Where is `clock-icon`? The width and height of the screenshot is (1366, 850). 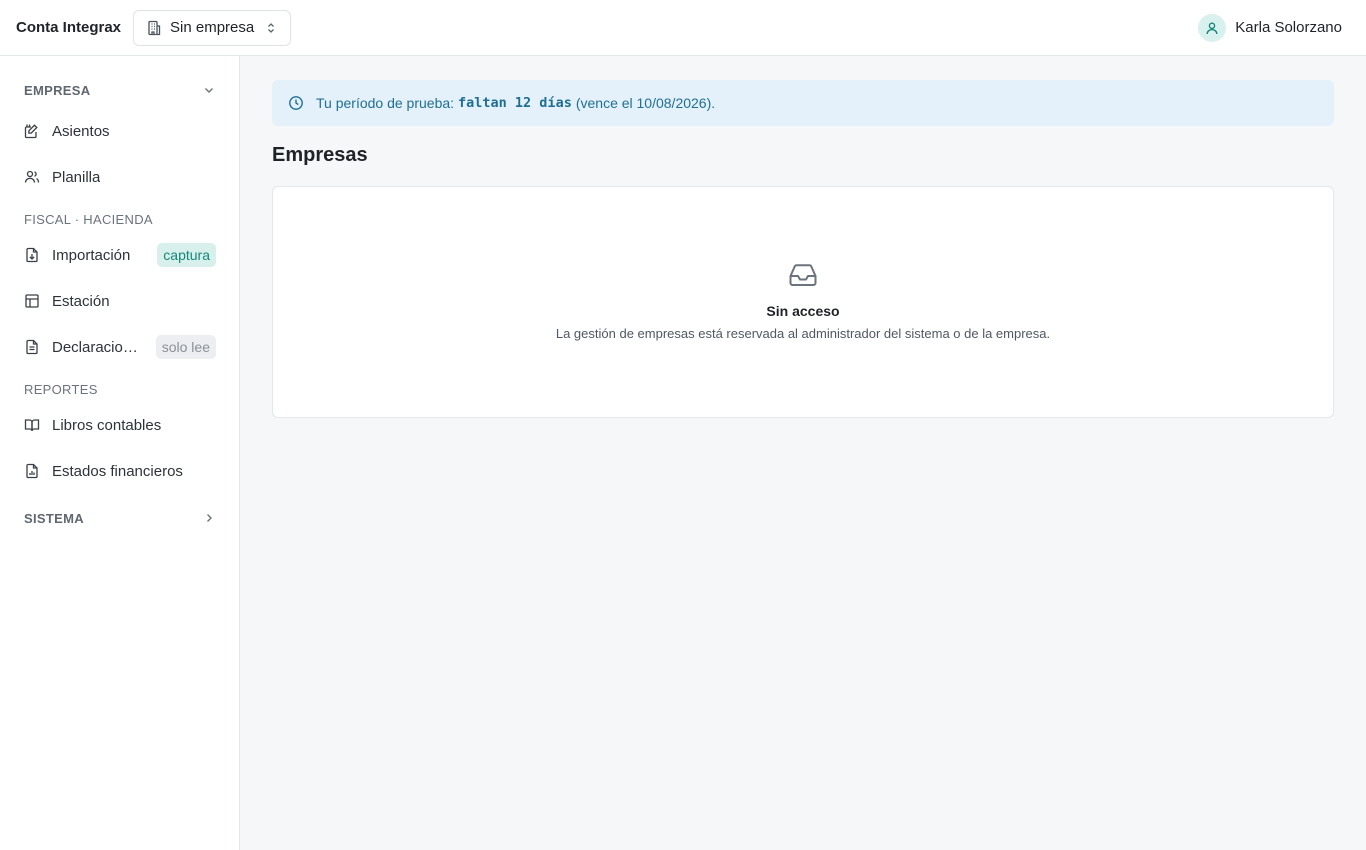 clock-icon is located at coordinates (296, 103).